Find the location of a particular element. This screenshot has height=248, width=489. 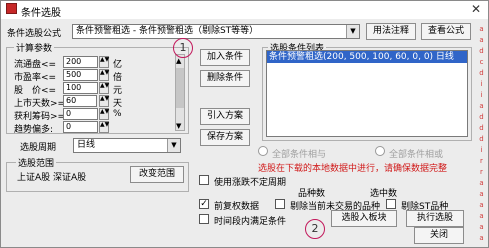

param-unit: 亿 is located at coordinates (118, 65).